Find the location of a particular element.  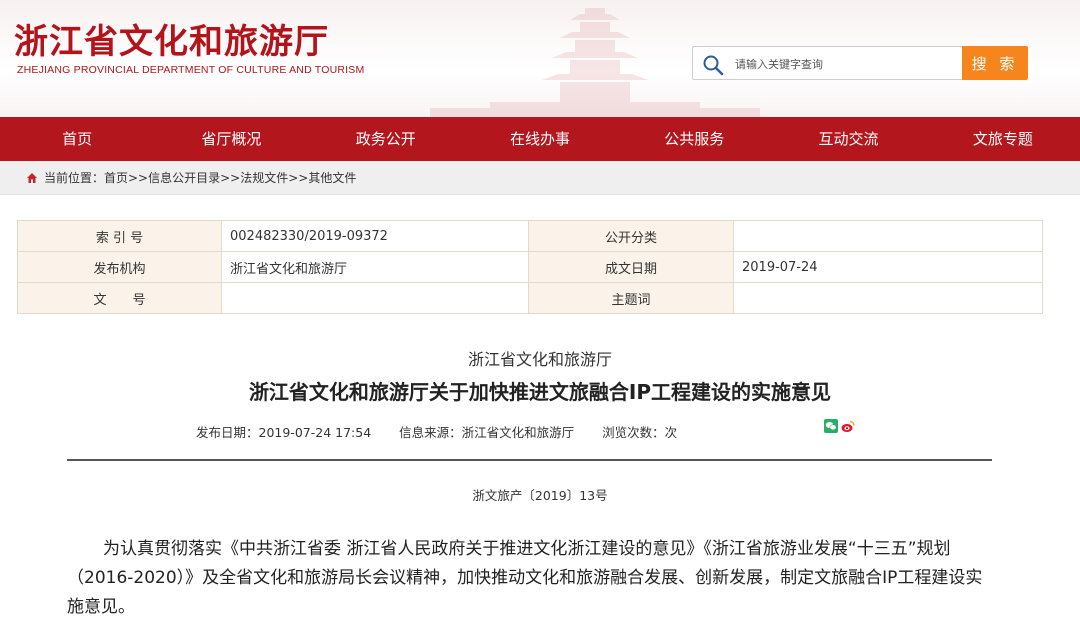

docno-value is located at coordinates (375, 298).